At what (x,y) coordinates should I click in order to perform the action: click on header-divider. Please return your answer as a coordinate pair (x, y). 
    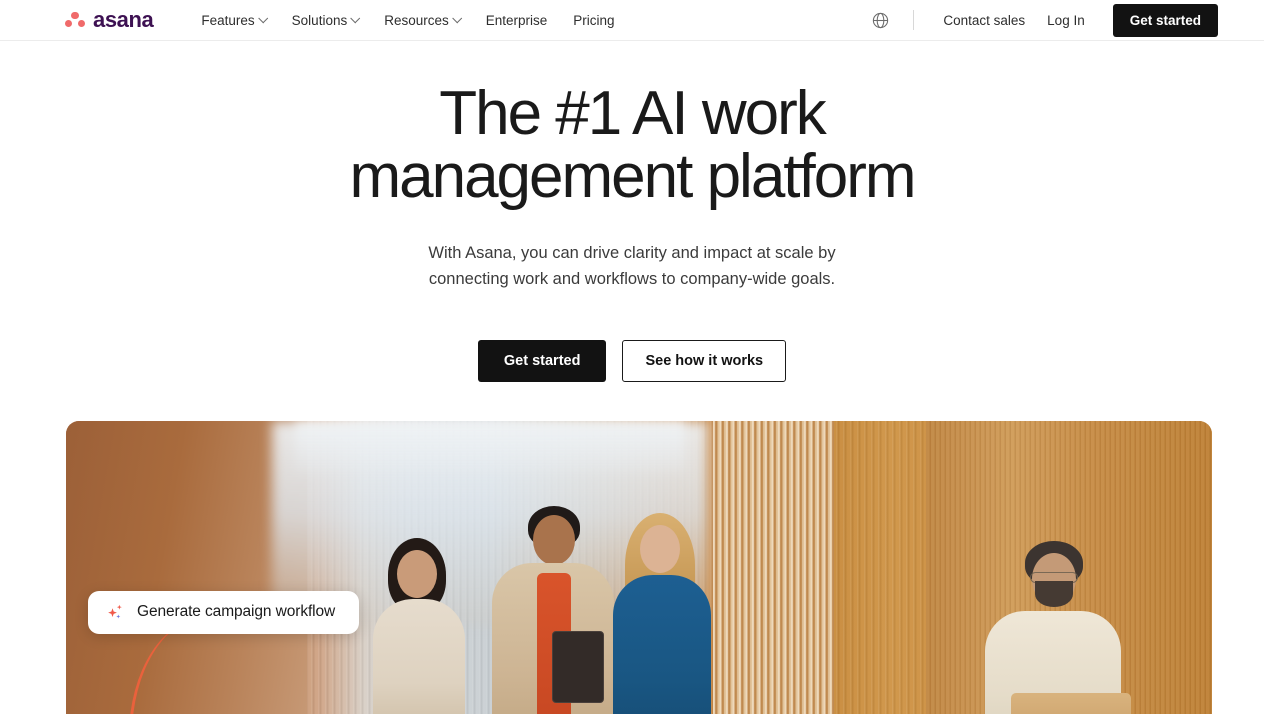
    Looking at the image, I should click on (914, 20).